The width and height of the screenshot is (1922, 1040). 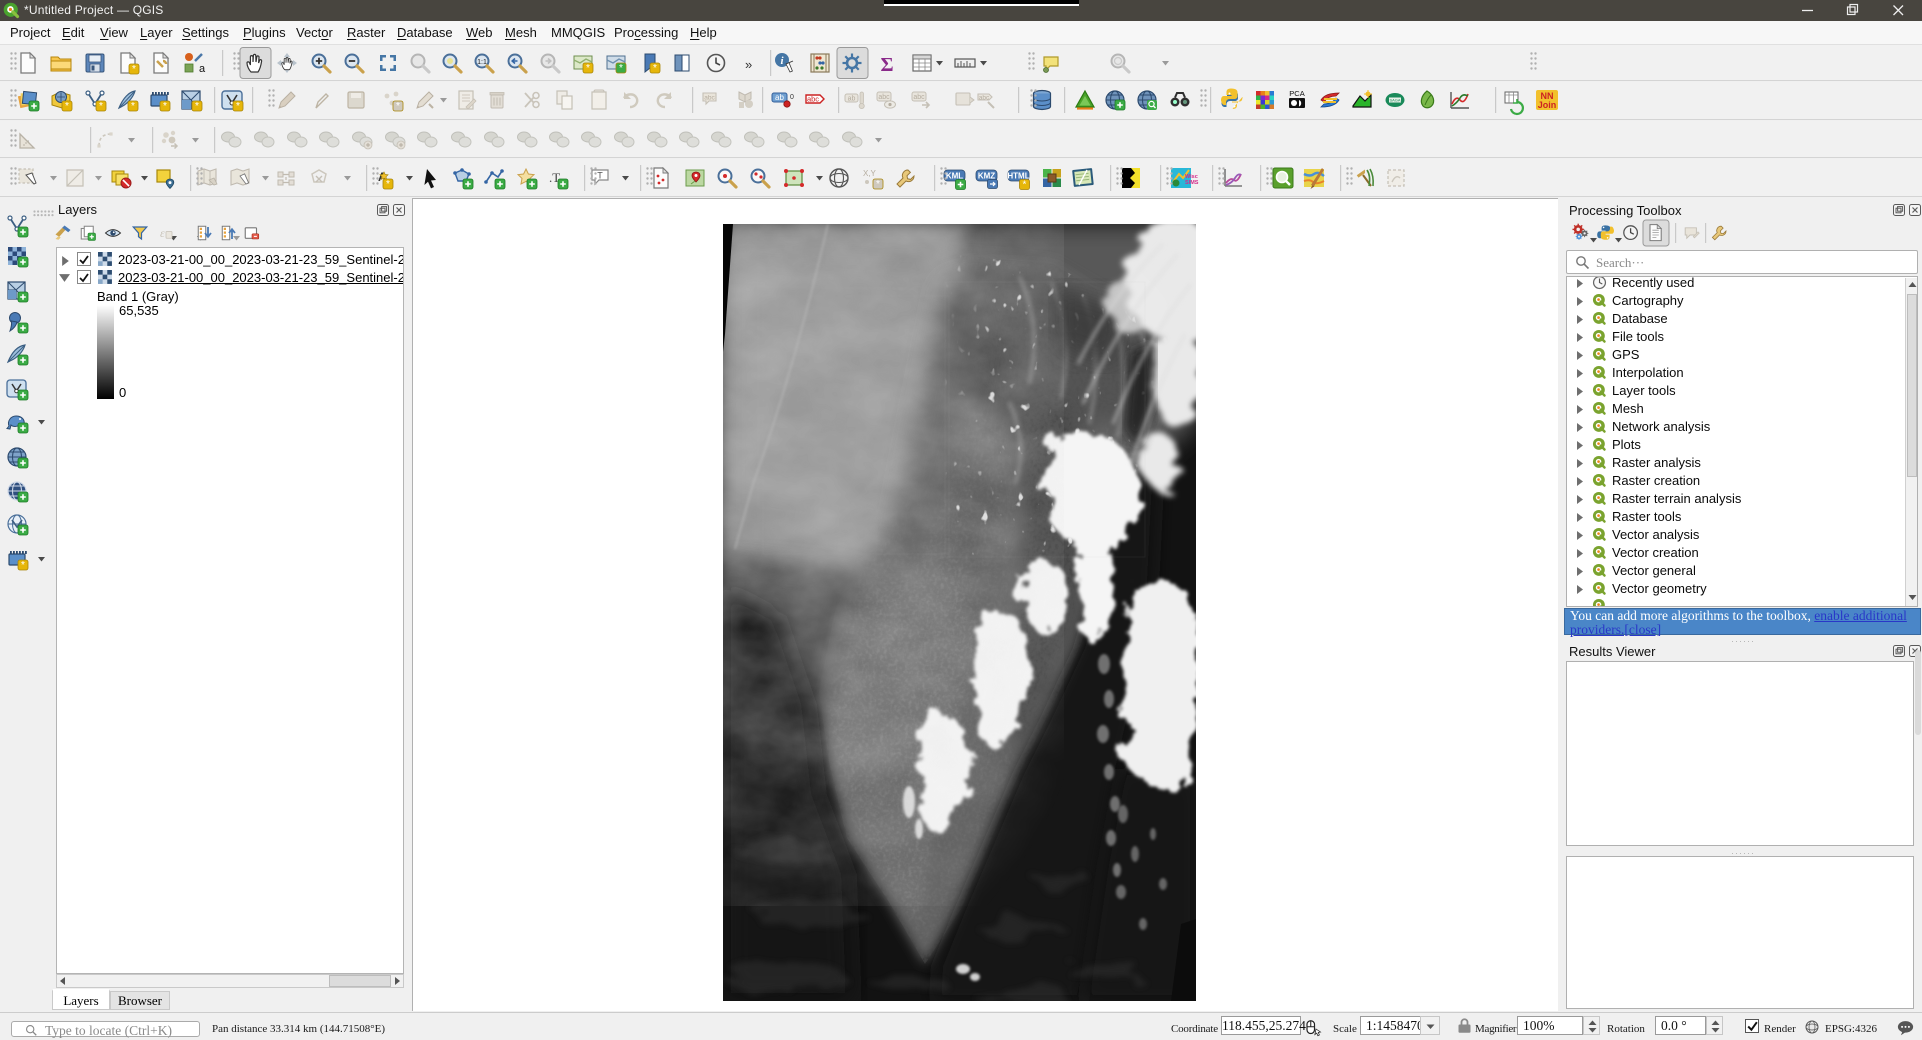 I want to click on svg-text: T, so click(x=600, y=176).